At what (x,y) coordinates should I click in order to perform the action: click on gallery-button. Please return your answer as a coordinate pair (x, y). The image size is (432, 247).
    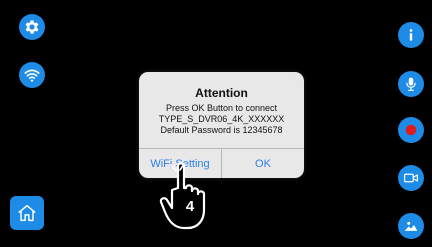
    Looking at the image, I should click on (411, 226).